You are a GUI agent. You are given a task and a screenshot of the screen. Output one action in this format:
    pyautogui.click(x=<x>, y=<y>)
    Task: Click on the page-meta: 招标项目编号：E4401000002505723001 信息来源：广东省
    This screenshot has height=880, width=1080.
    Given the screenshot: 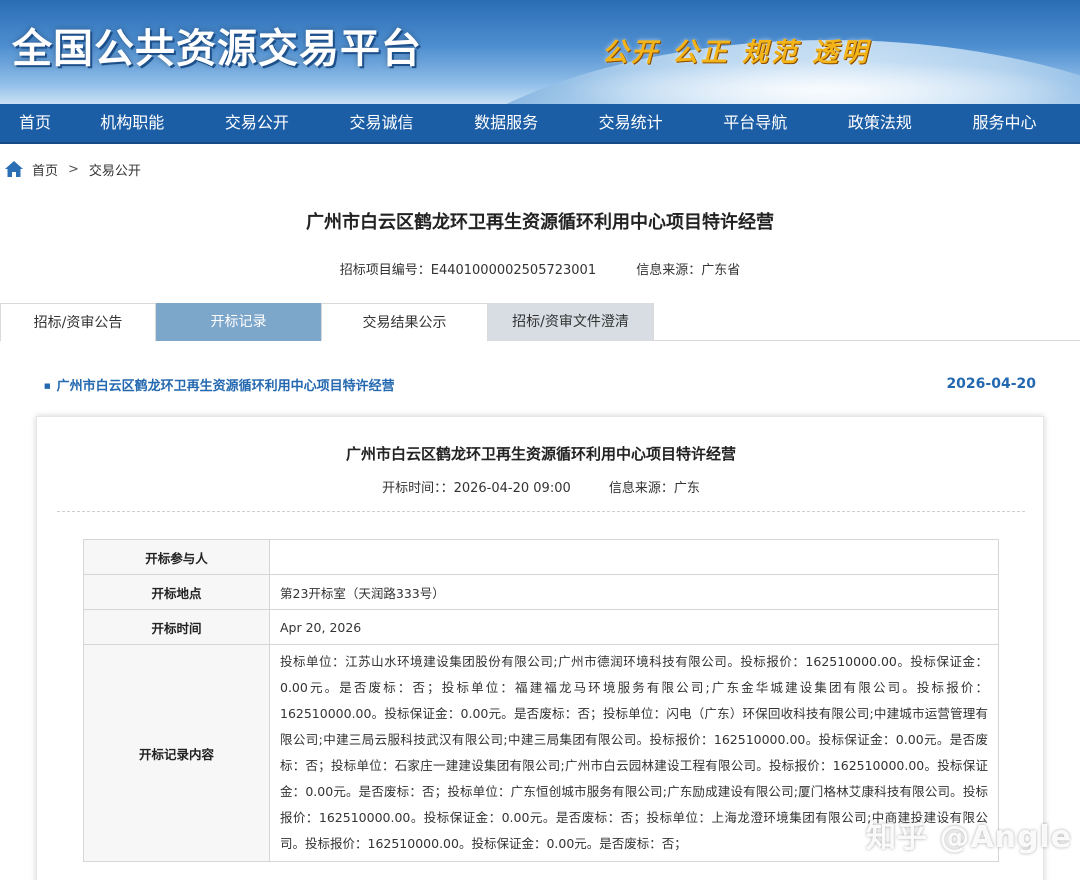 What is the action you would take?
    pyautogui.click(x=540, y=268)
    